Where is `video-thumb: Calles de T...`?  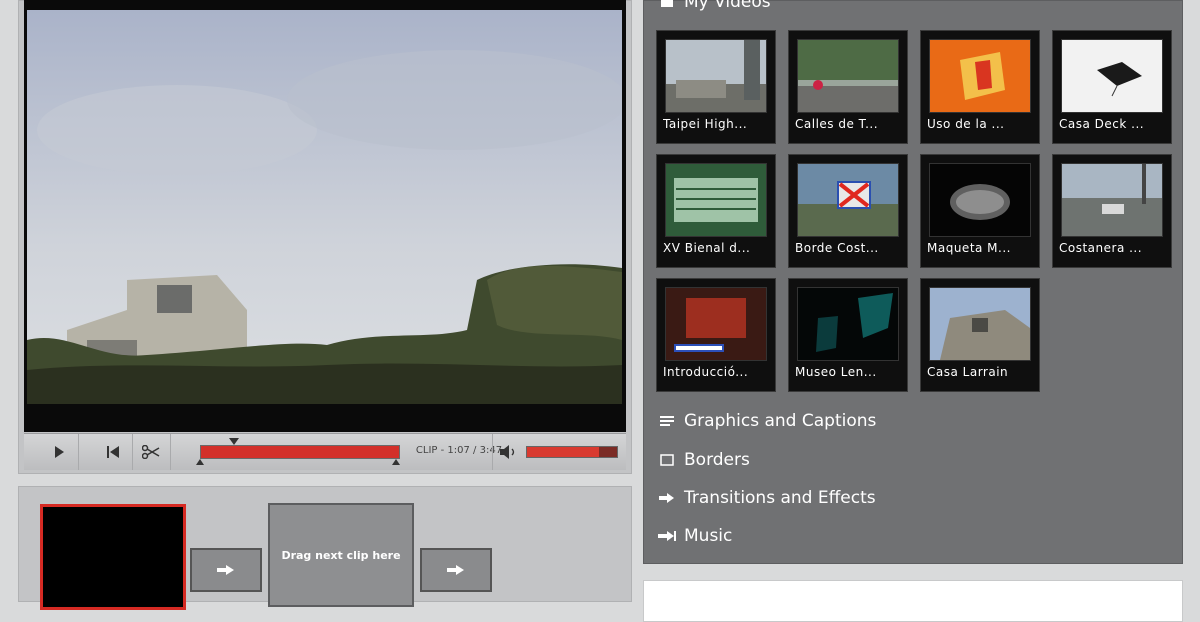 video-thumb: Calles de T... is located at coordinates (848, 87).